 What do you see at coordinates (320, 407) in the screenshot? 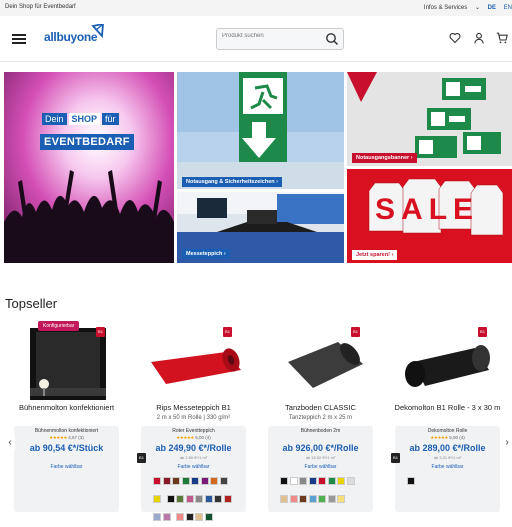
I see `product-name: Tanzboden CLASSIC` at bounding box center [320, 407].